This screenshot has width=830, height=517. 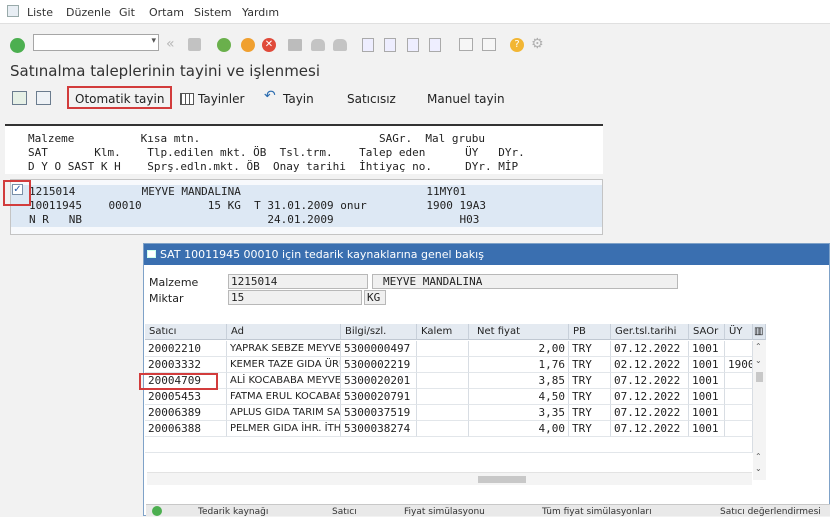 I want to click on assignments-button: Tayinler, so click(x=221, y=99).